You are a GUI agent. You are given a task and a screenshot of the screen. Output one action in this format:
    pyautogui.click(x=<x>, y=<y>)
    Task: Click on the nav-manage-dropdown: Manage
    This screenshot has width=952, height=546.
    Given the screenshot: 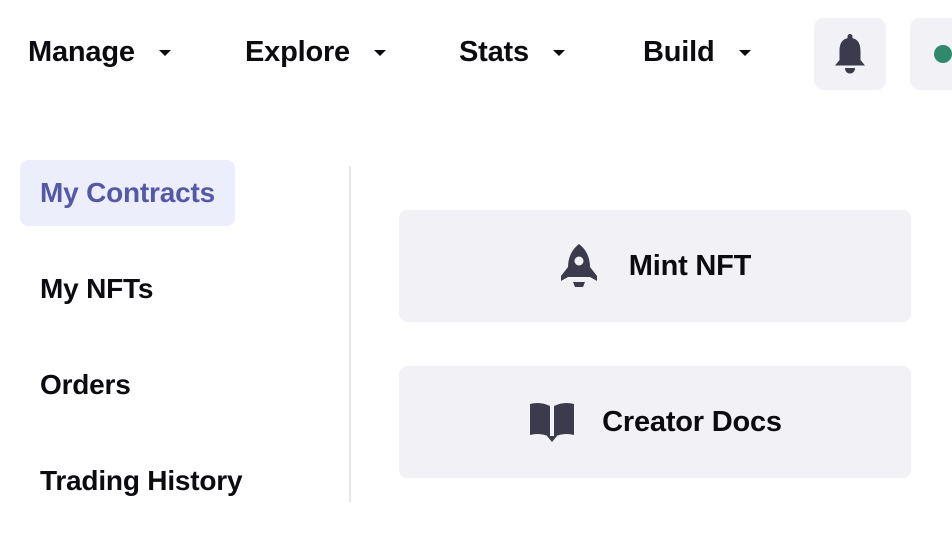 What is the action you would take?
    pyautogui.click(x=99, y=52)
    